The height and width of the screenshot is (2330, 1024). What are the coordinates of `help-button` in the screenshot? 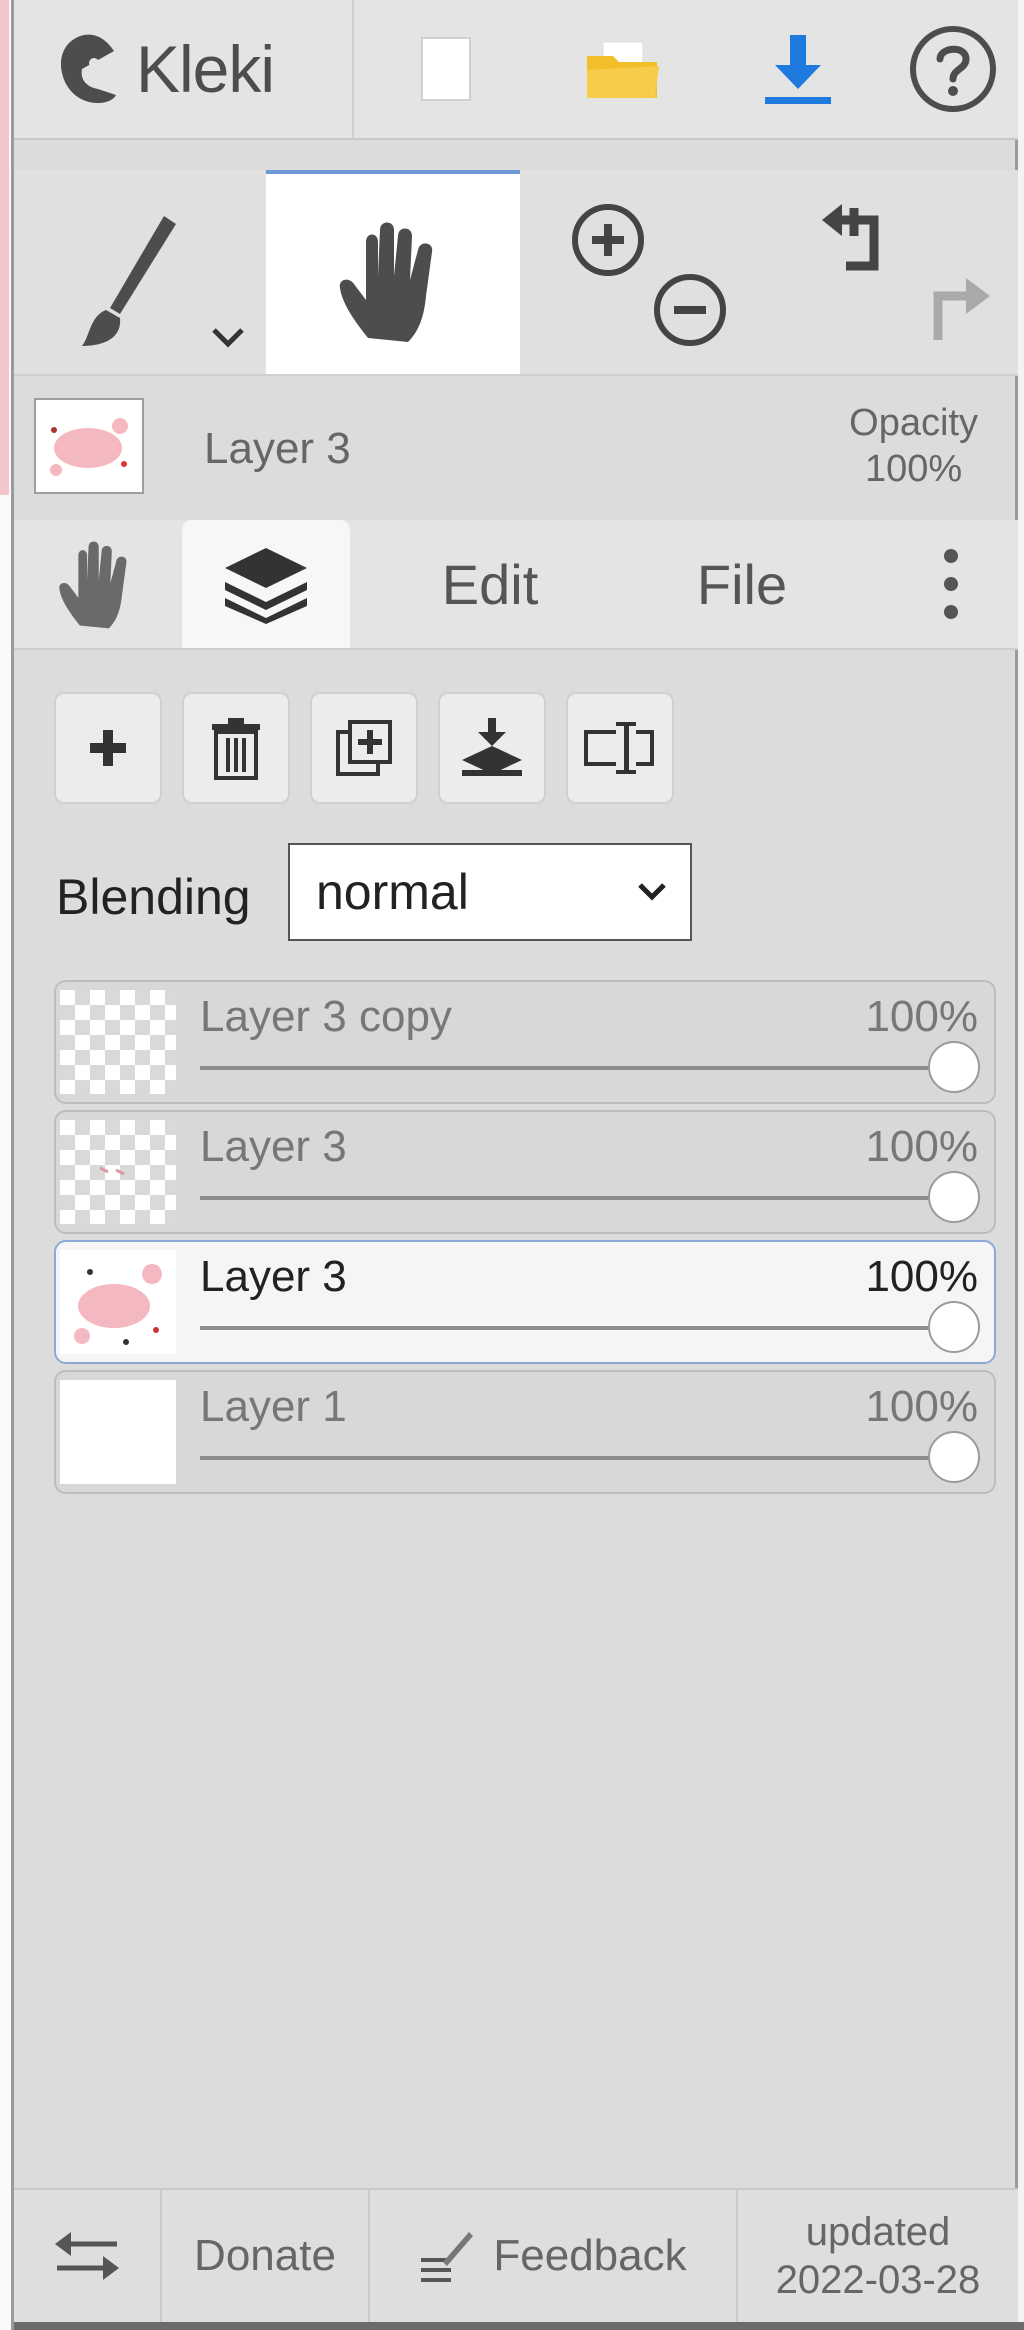 It's located at (953, 69).